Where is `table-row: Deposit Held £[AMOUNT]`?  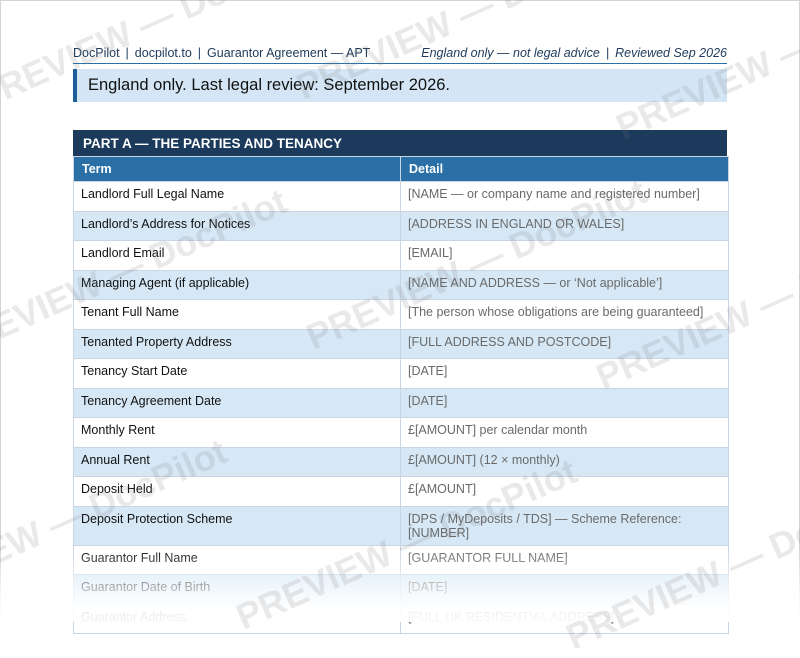
table-row: Deposit Held £[AMOUNT] is located at coordinates (401, 491).